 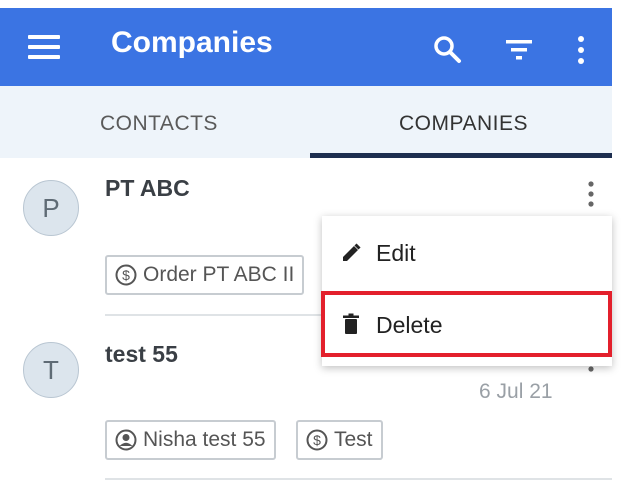 What do you see at coordinates (466, 324) in the screenshot?
I see `highlight-box` at bounding box center [466, 324].